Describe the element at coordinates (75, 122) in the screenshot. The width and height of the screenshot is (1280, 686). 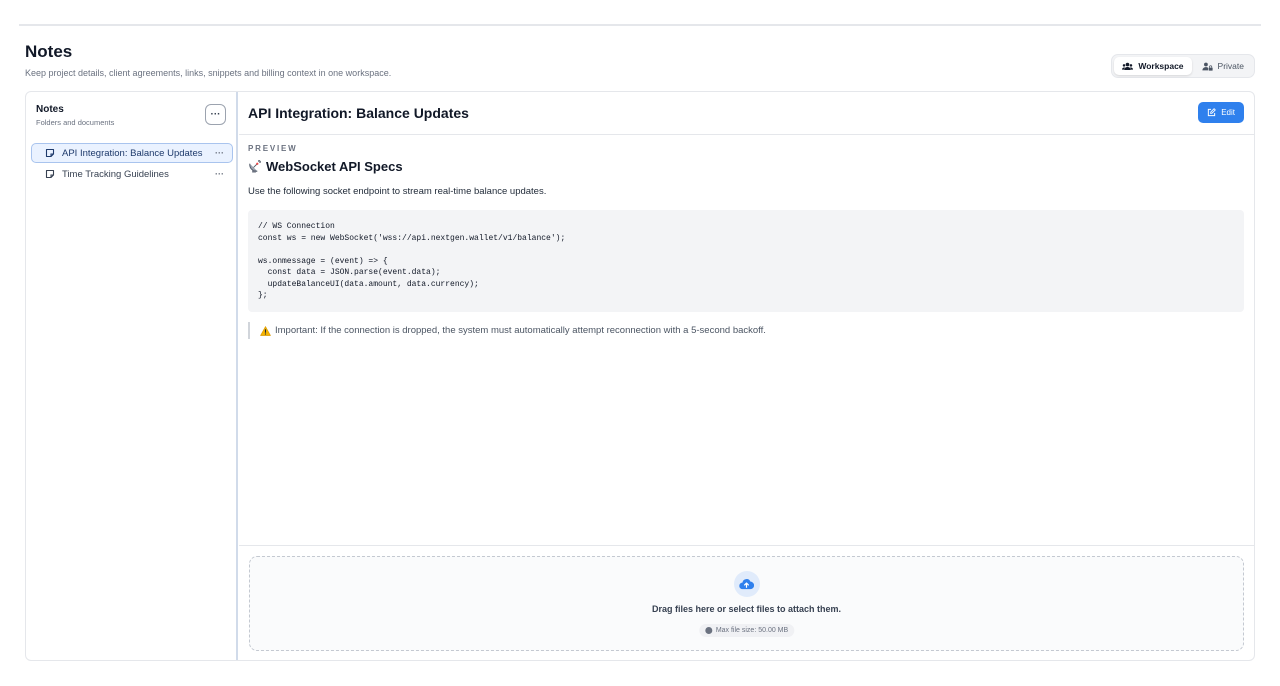
I see `sidebar-subtitle: Folders and documents` at that location.